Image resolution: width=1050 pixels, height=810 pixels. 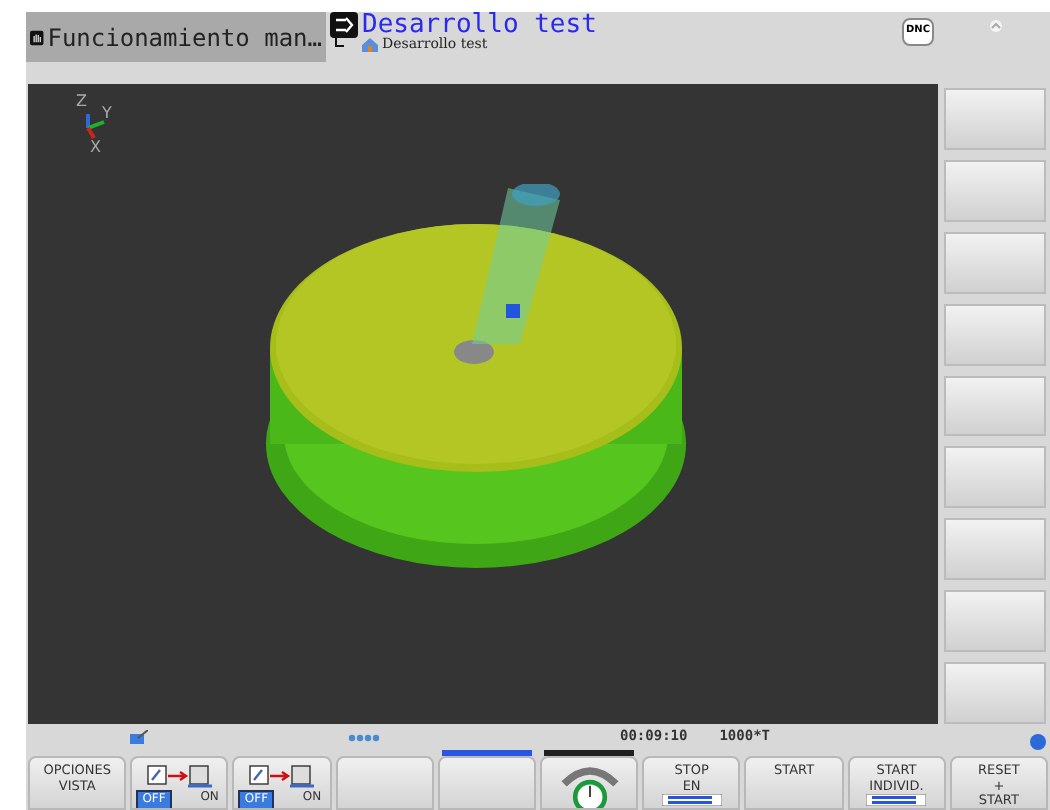 What do you see at coordinates (1038, 742) in the screenshot?
I see `help-icon` at bounding box center [1038, 742].